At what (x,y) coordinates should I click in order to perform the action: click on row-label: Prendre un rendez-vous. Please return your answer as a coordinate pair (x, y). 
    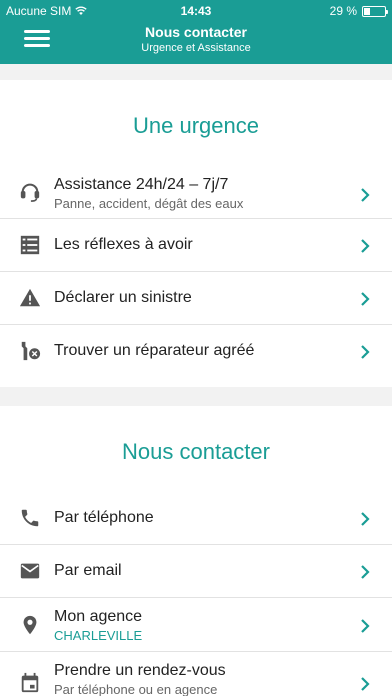
    Looking at the image, I should click on (140, 670).